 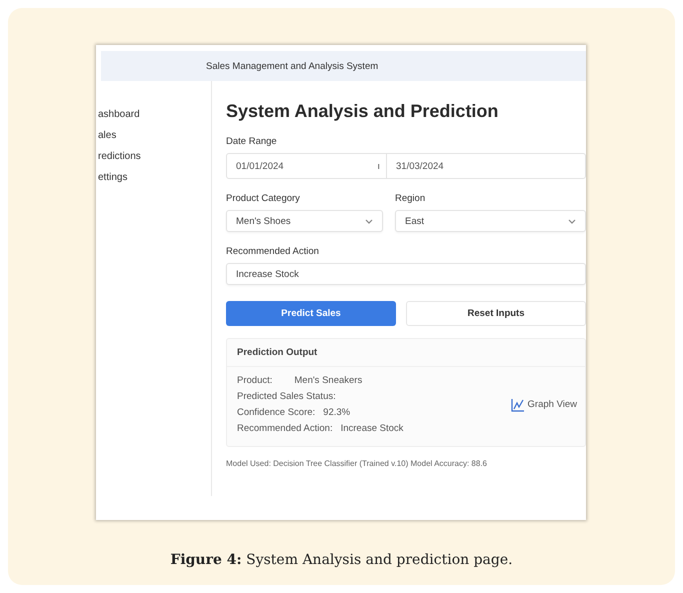 What do you see at coordinates (490, 221) in the screenshot?
I see `dropdown: East` at bounding box center [490, 221].